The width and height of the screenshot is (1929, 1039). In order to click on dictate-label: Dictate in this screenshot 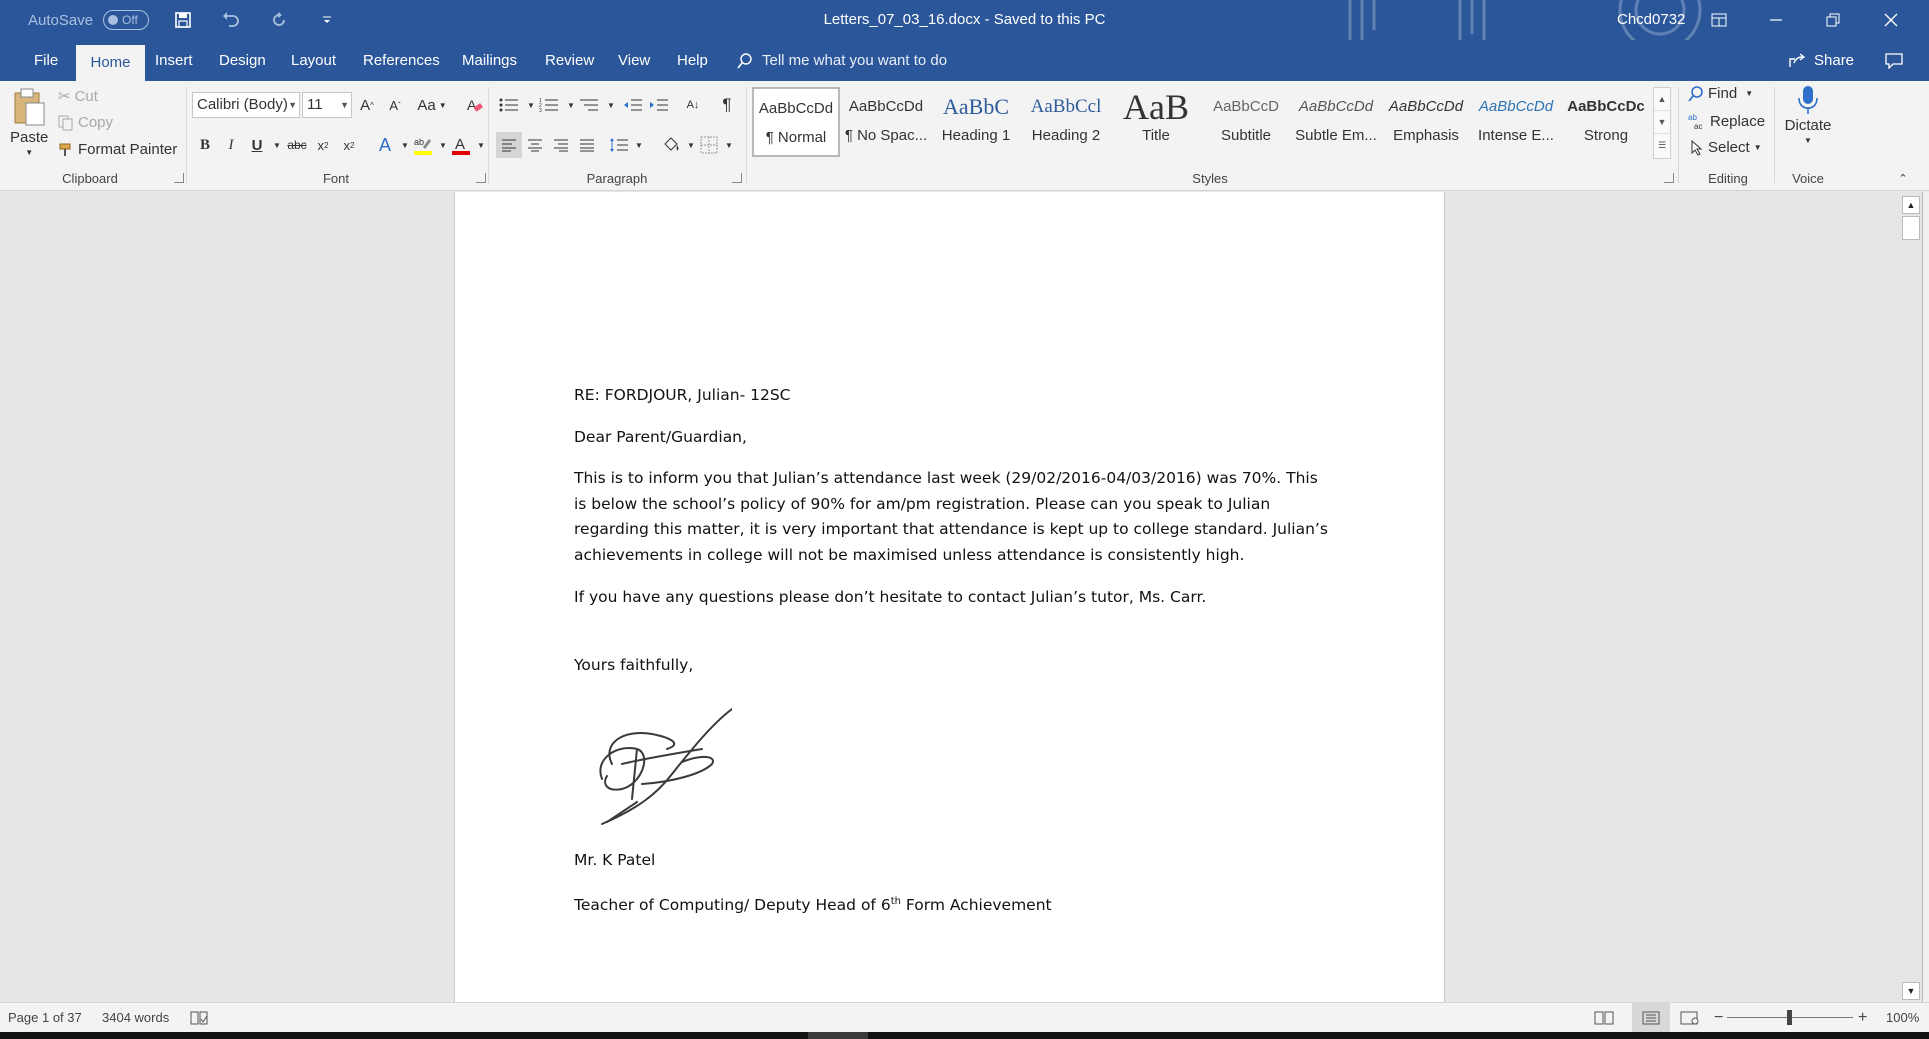, I will do `click(1808, 125)`.